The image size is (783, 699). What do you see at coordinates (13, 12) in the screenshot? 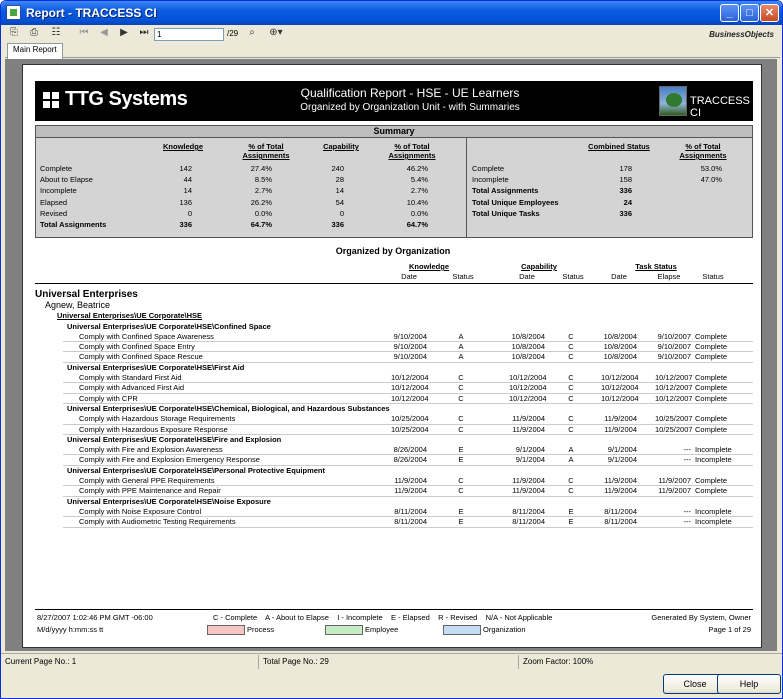
I see `app-icon` at bounding box center [13, 12].